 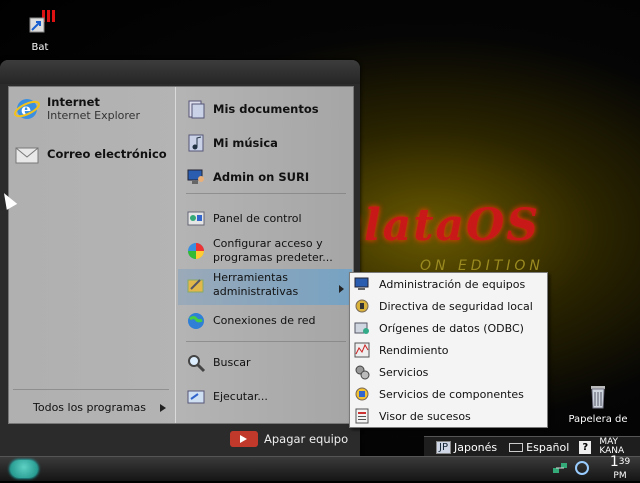 I want to click on submenu-item-administracion-equipos: Administración de equipos, so click(x=449, y=284).